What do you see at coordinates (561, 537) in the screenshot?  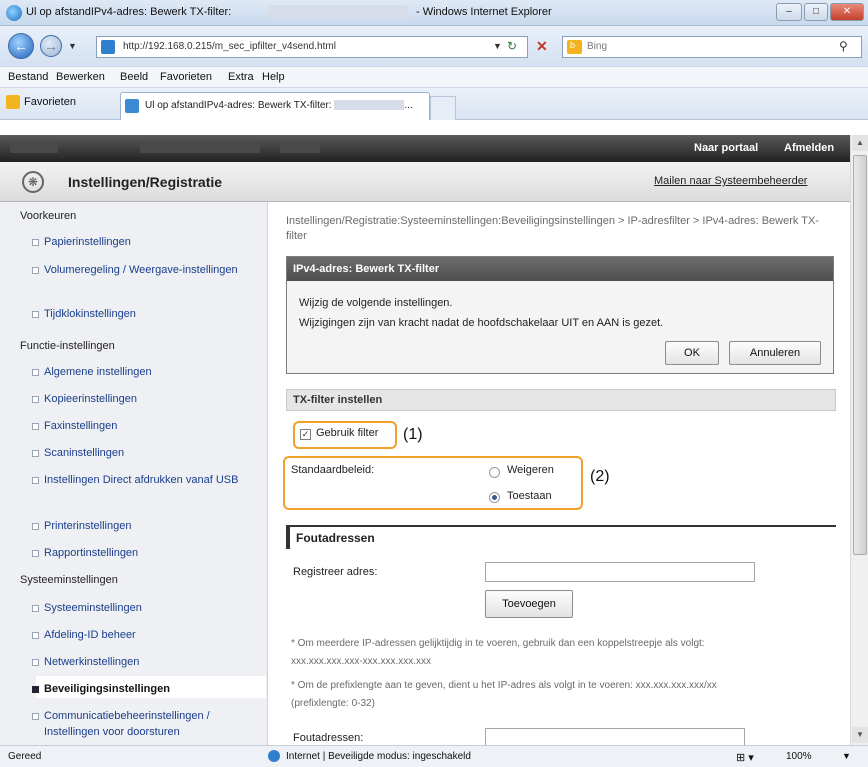 I see `error-addresses-section-header: Foutadressen` at bounding box center [561, 537].